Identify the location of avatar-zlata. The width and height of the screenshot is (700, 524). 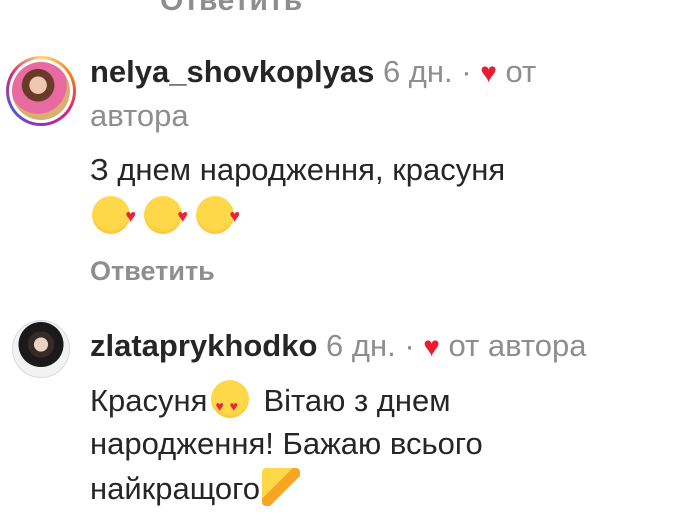
(41, 349).